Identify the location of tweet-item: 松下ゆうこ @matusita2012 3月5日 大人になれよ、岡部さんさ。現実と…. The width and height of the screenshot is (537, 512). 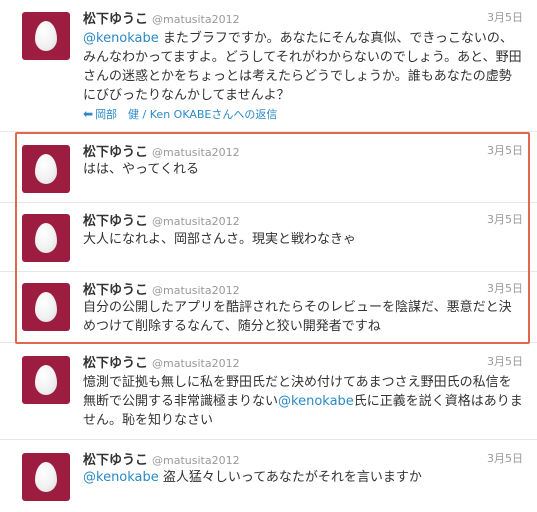
(268, 238).